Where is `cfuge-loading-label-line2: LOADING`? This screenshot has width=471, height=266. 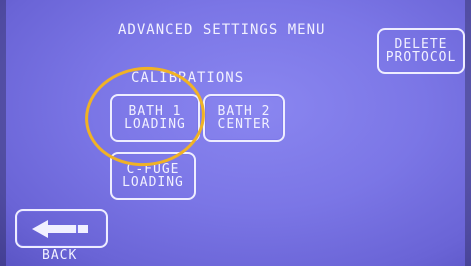 cfuge-loading-label-line2: LOADING is located at coordinates (153, 182).